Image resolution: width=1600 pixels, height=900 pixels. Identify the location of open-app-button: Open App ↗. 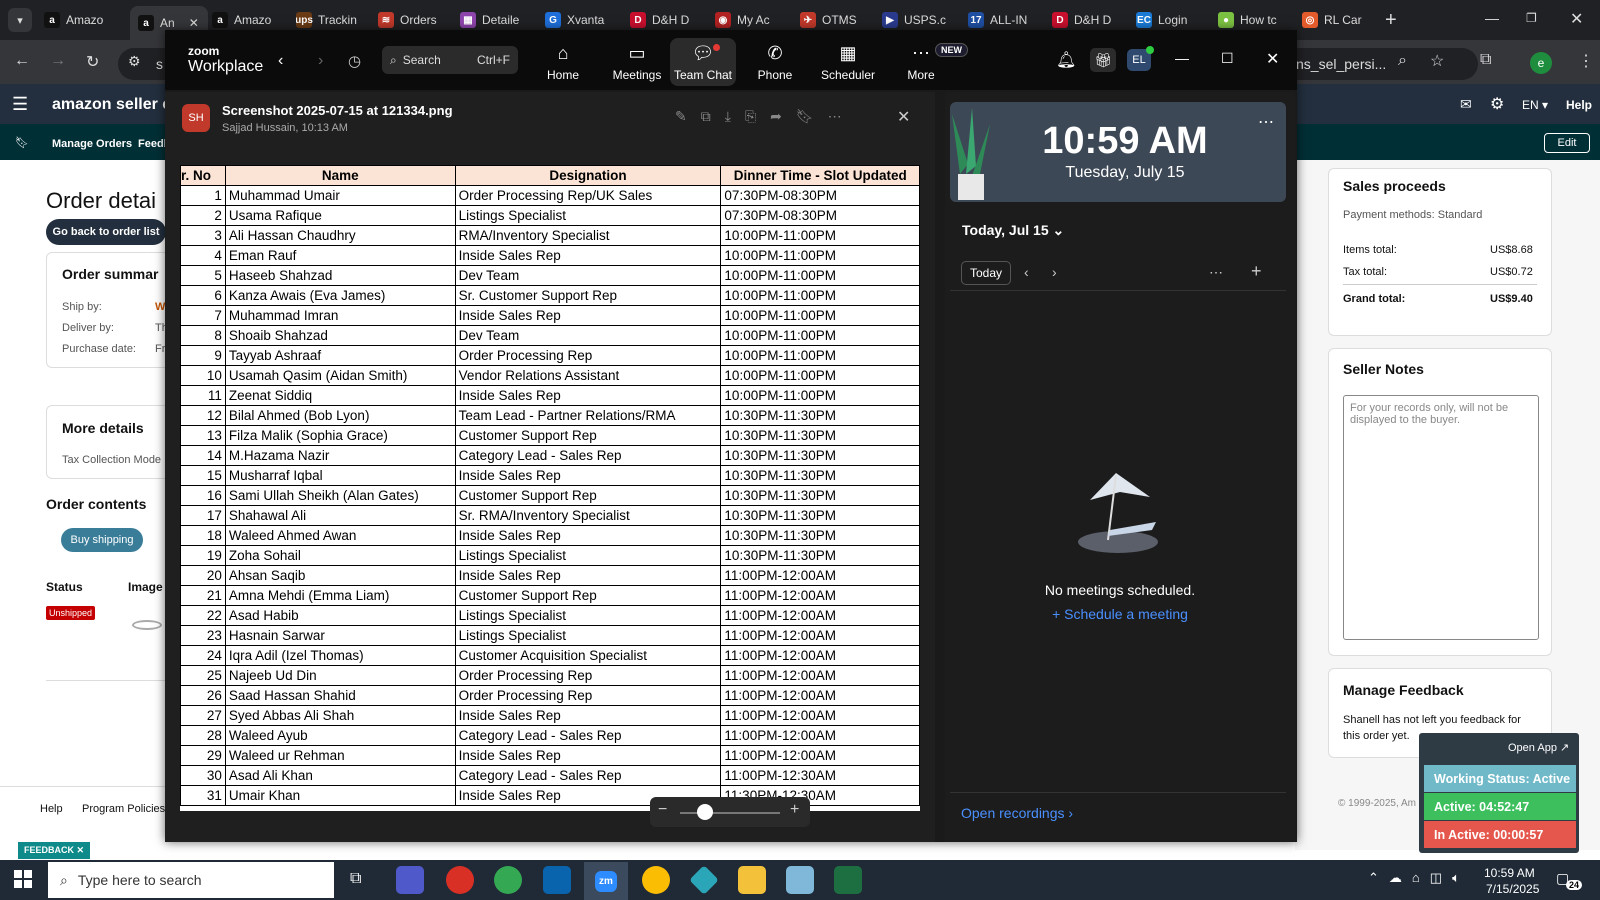
(1538, 747).